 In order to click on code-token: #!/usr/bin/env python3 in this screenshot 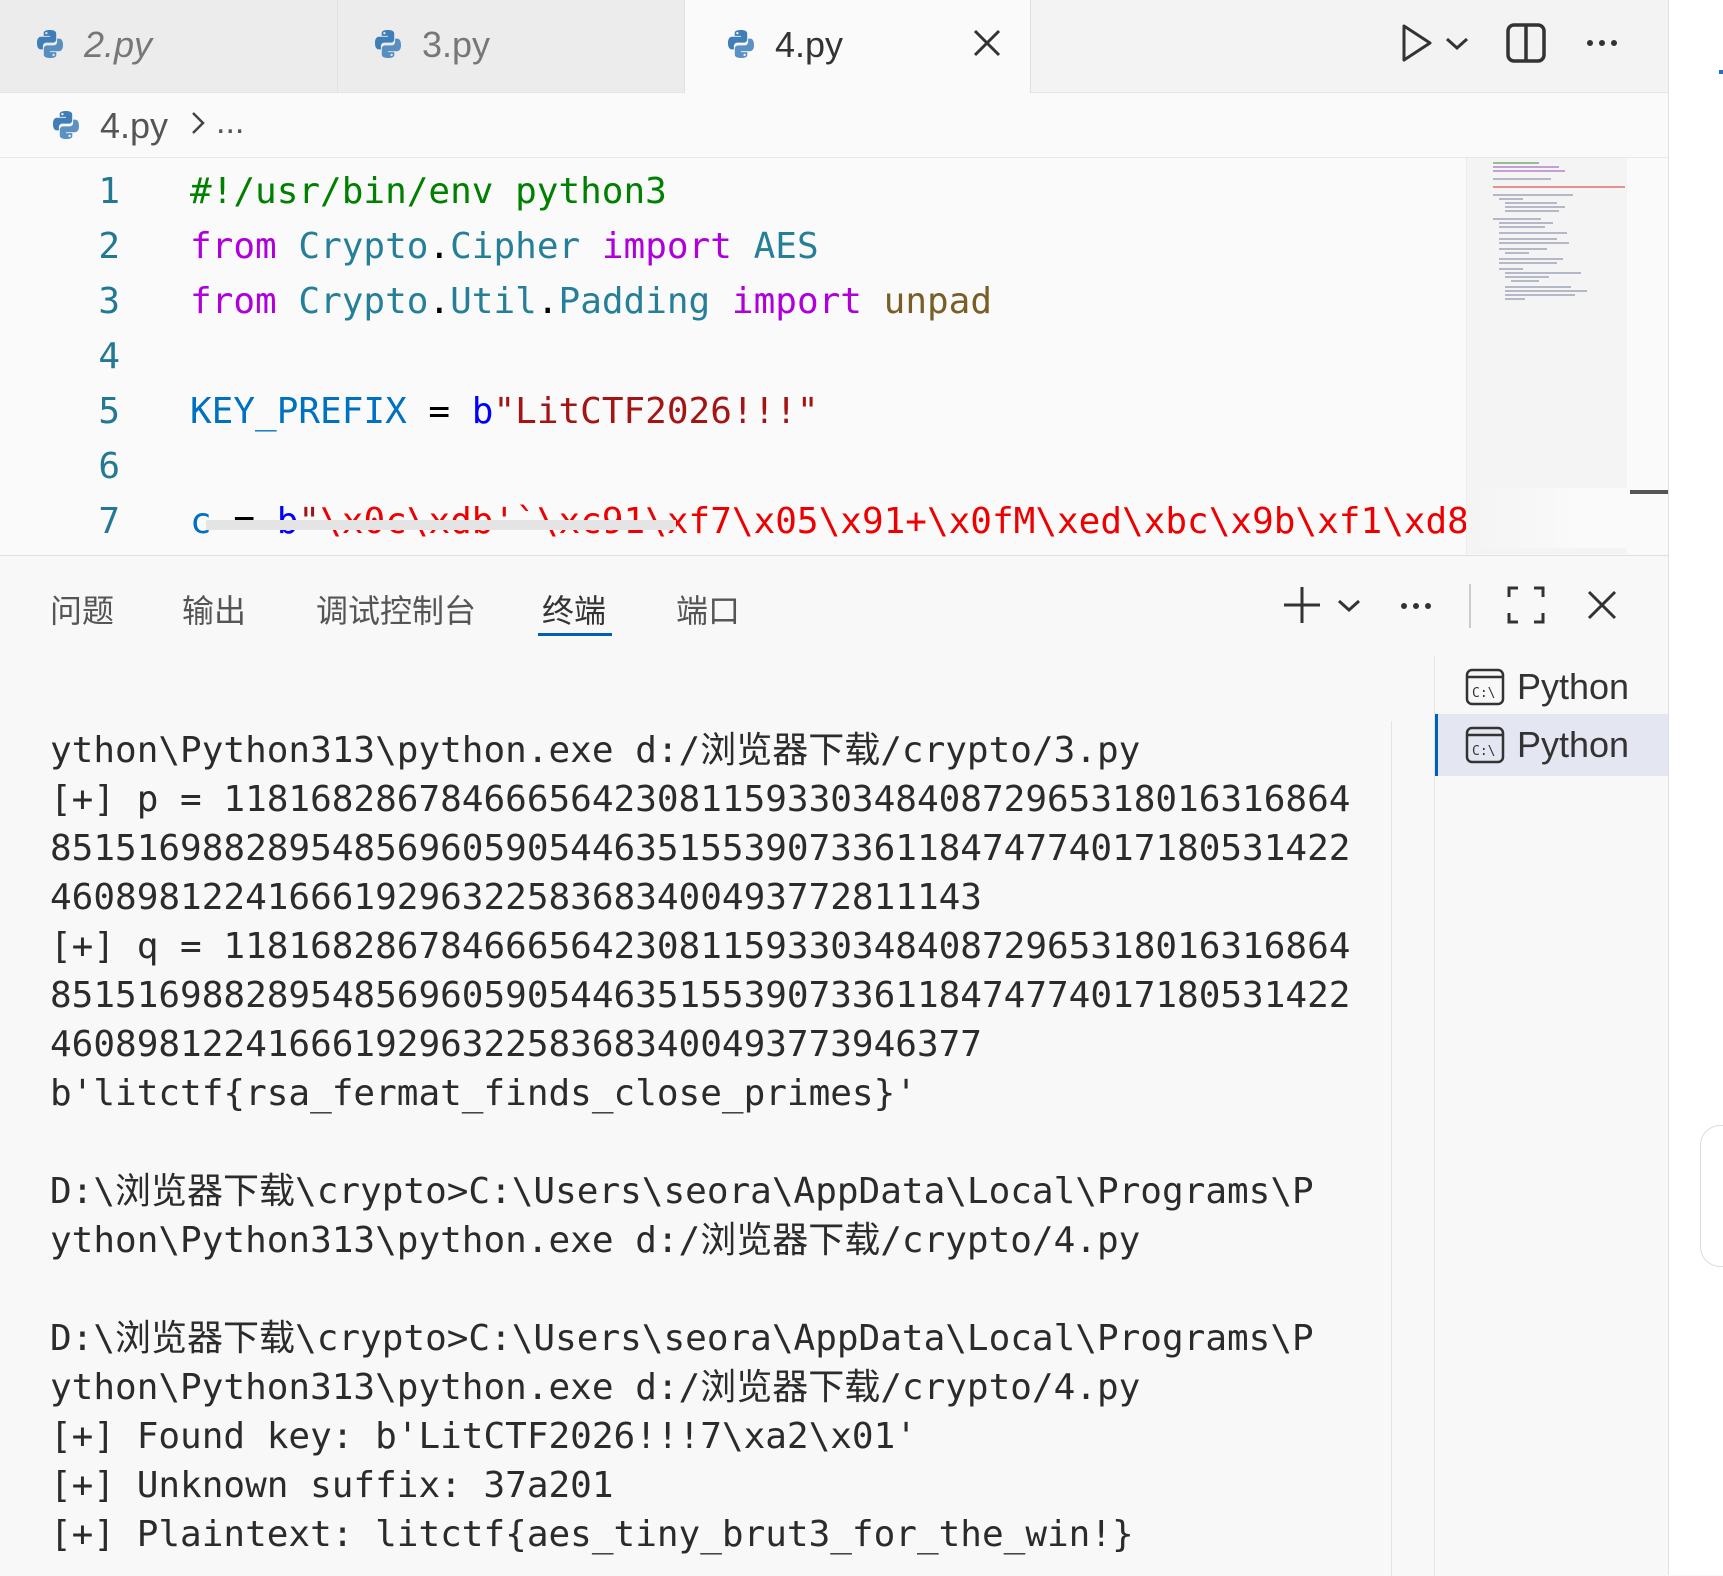, I will do `click(428, 191)`.